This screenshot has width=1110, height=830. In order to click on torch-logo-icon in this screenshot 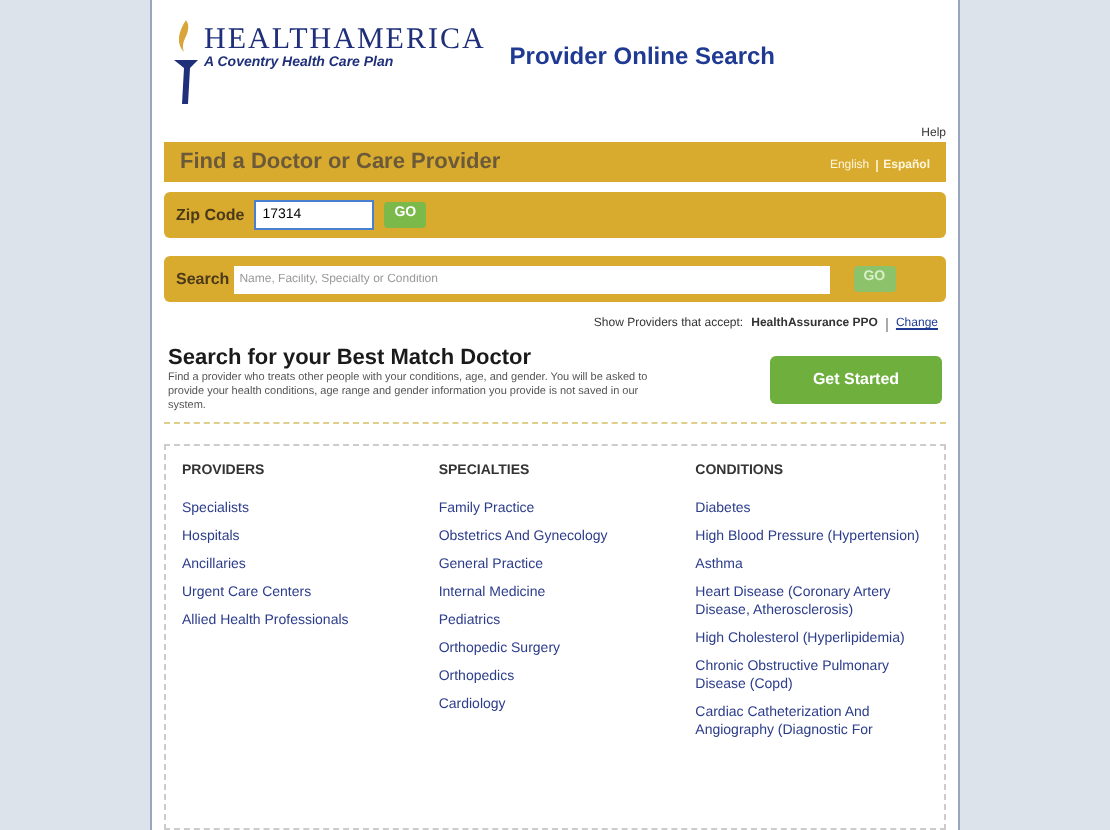, I will do `click(186, 62)`.